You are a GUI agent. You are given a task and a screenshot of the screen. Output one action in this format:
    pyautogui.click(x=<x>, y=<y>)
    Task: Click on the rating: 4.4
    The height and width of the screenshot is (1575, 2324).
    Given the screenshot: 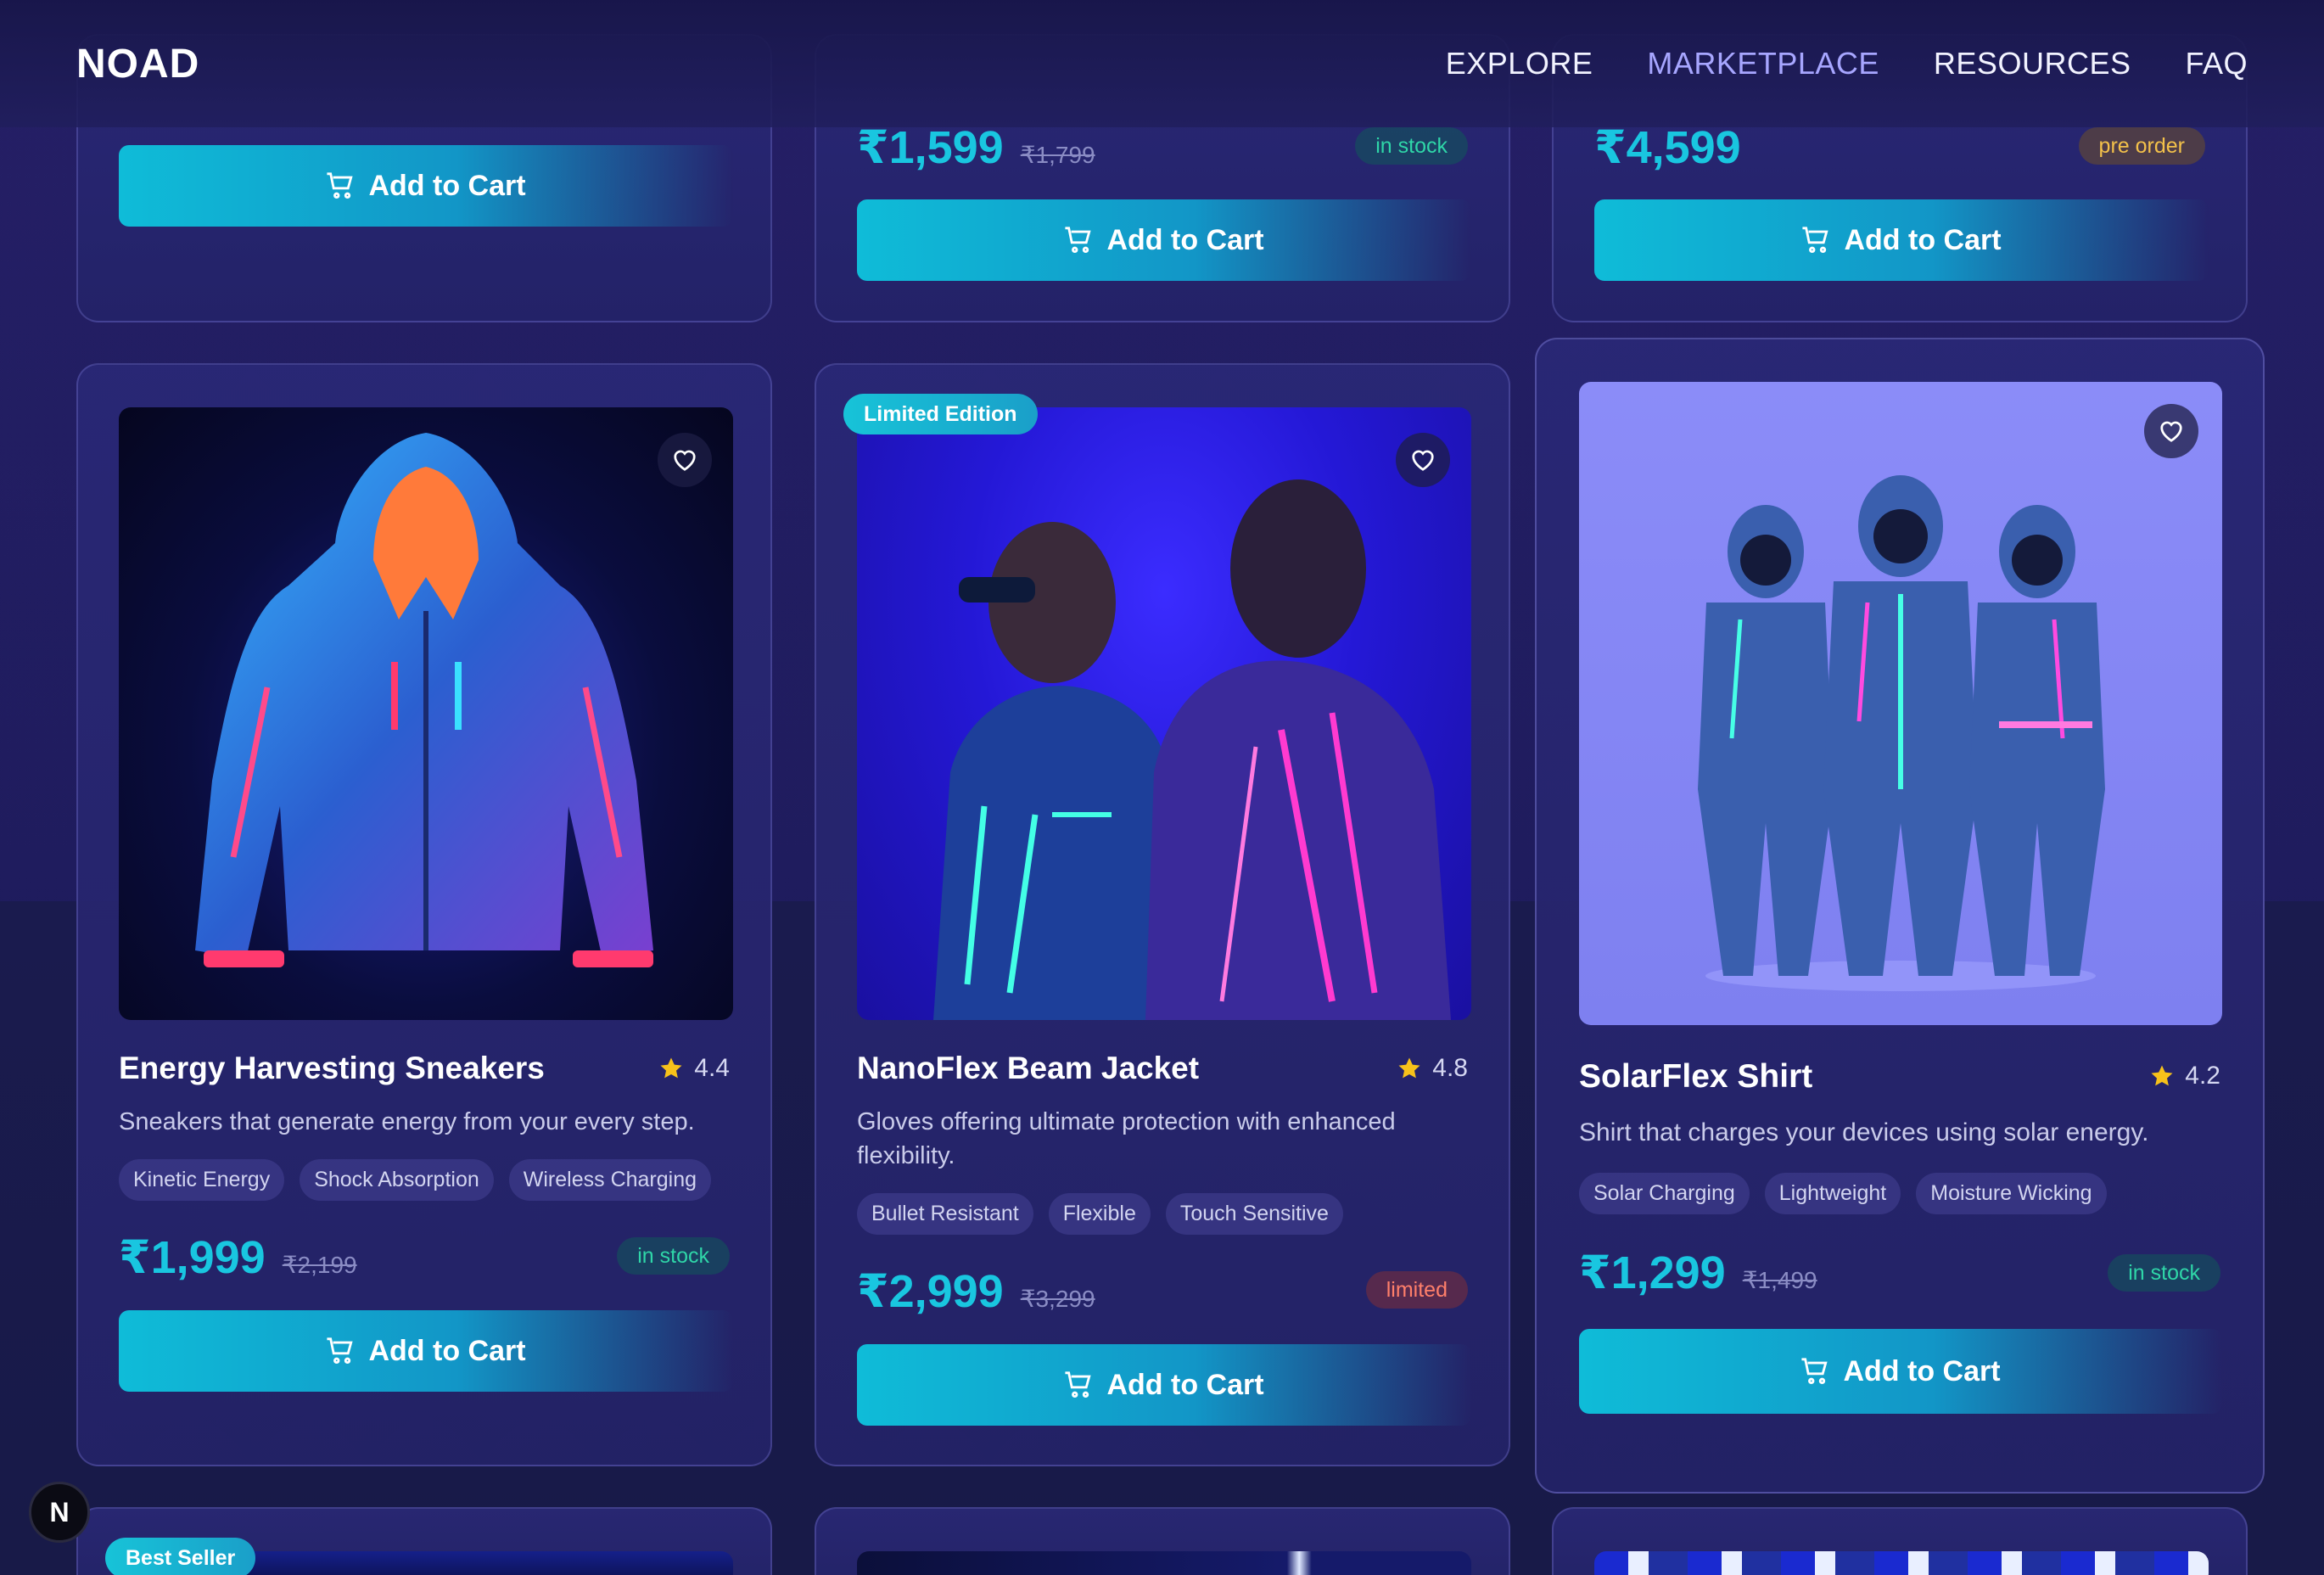 What is the action you would take?
    pyautogui.click(x=694, y=1068)
    